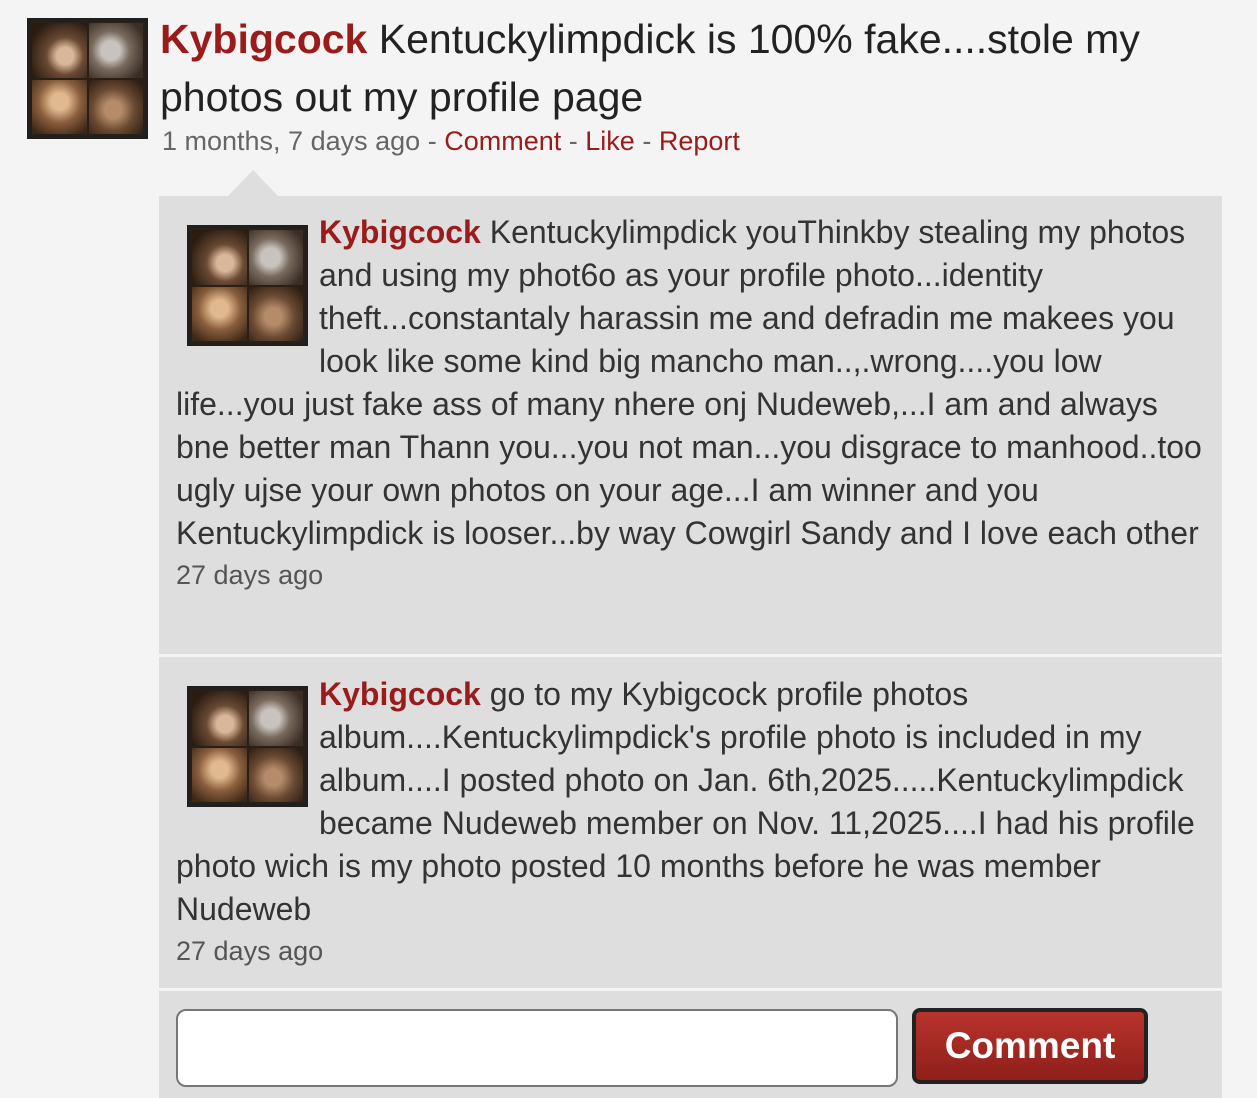 The image size is (1257, 1098). Describe the element at coordinates (610, 141) in the screenshot. I see `like-link: Like` at that location.